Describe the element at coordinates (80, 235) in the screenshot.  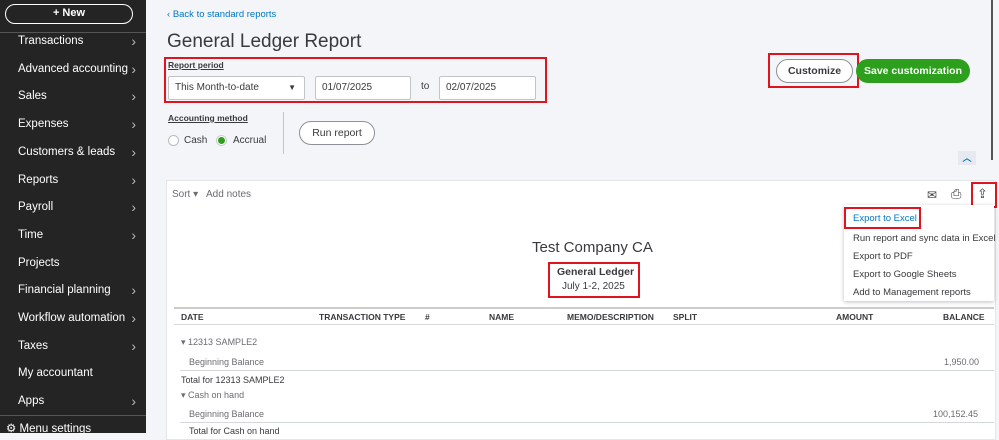
I see `sidebar-item-time: Time ›` at that location.